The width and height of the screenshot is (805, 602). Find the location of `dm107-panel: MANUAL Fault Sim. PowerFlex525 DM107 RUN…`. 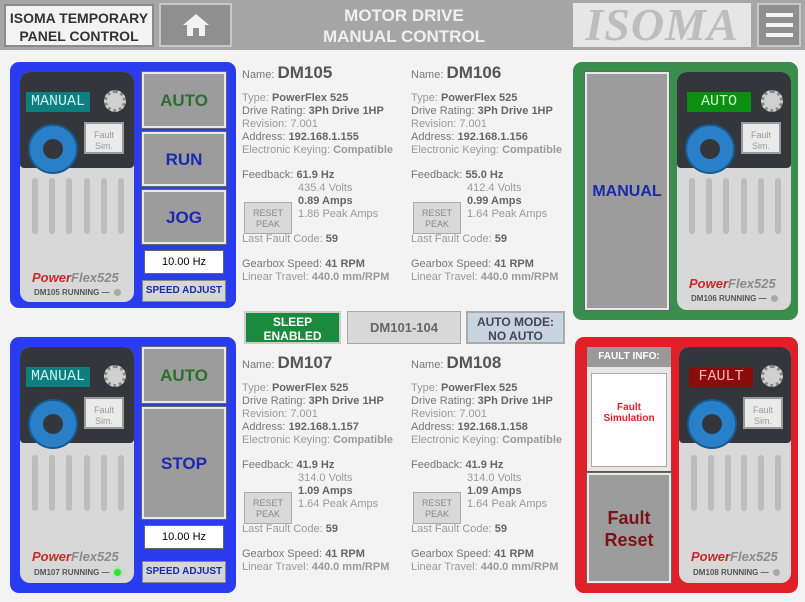

dm107-panel: MANUAL Fault Sim. PowerFlex525 DM107 RUN… is located at coordinates (123, 465).